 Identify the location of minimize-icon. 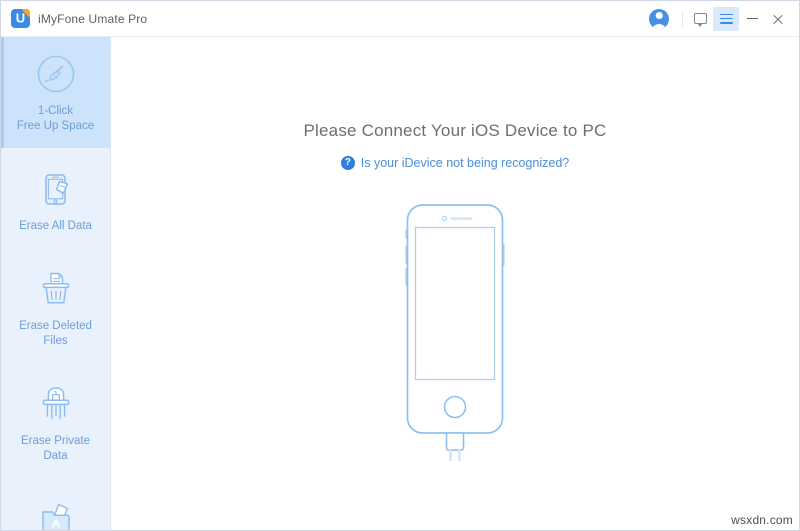
(752, 18).